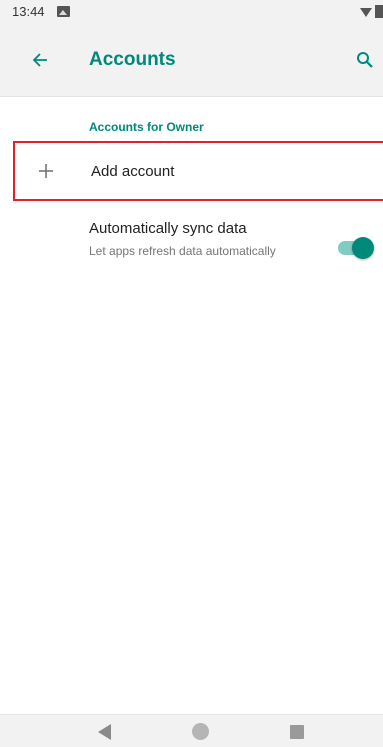 The image size is (383, 747). Describe the element at coordinates (46, 171) in the screenshot. I see `plus-icon` at that location.